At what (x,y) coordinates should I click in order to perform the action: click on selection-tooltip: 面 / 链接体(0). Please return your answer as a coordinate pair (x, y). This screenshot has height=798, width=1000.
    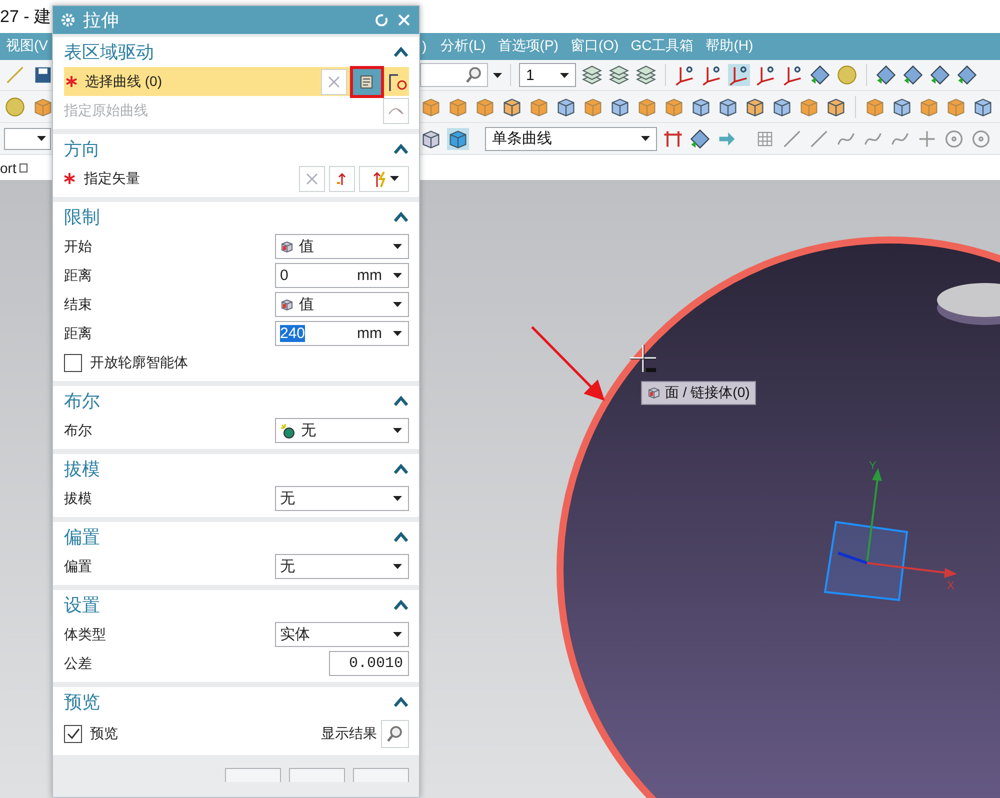
    Looking at the image, I should click on (698, 393).